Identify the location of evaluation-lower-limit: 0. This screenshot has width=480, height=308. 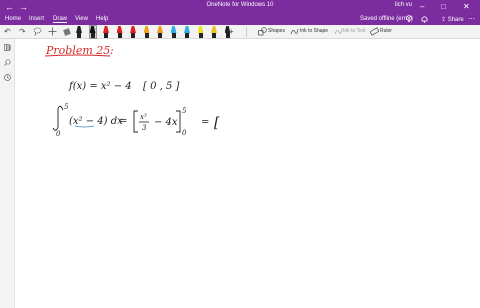
(184, 133).